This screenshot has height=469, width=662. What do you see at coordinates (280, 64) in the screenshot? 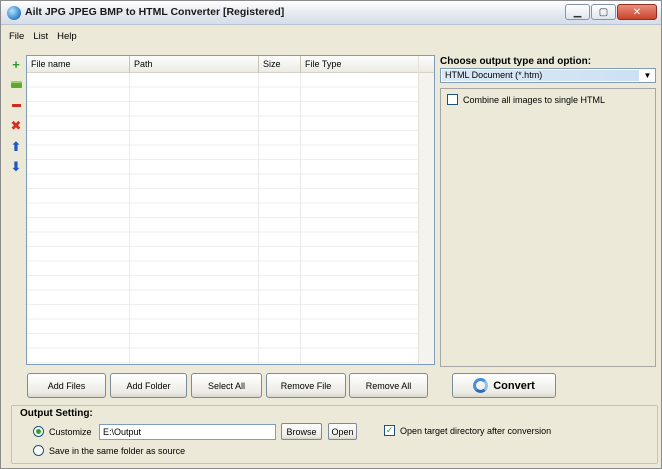
I see `column-size: Size` at bounding box center [280, 64].